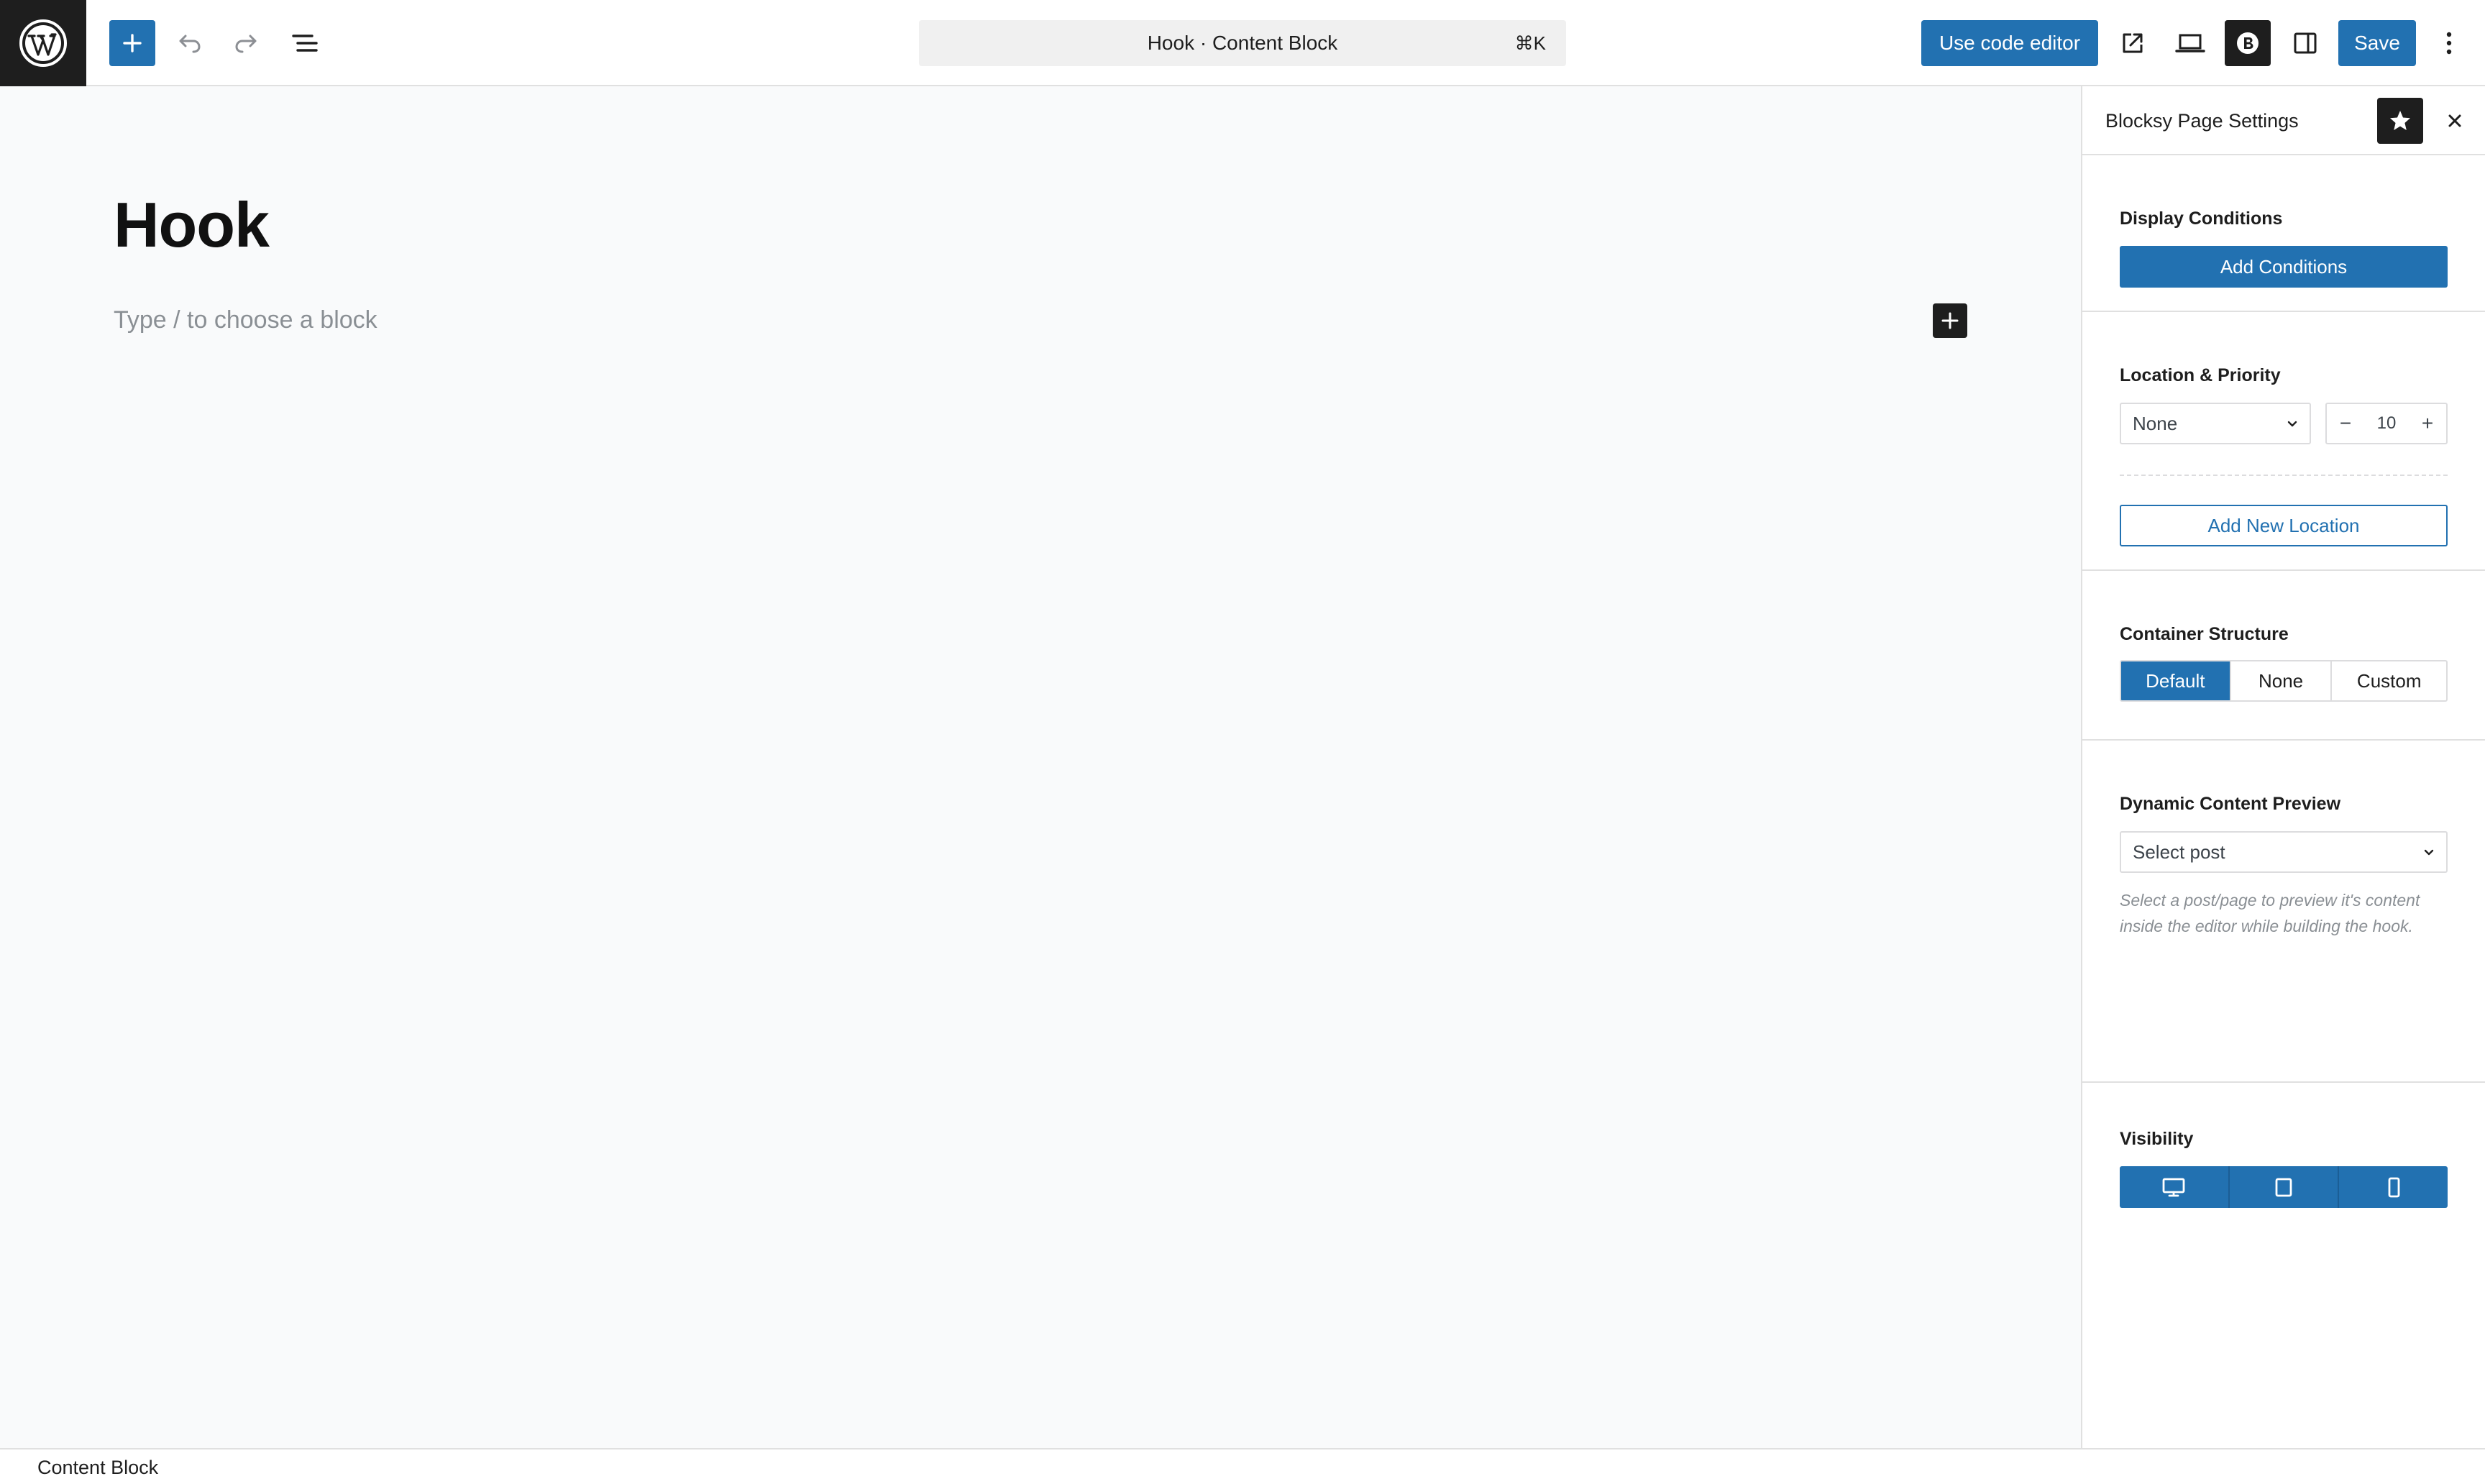 The image size is (2485, 1484). I want to click on command-center-title: Hook · Content Block, so click(1242, 43).